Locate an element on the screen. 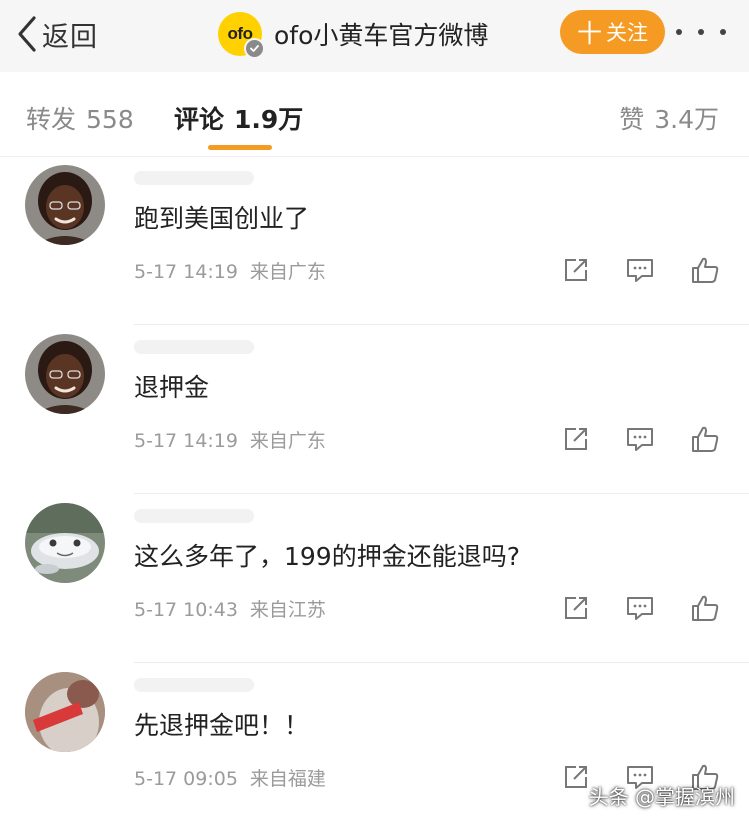 The image size is (749, 832). more-dots-icon is located at coordinates (701, 32).